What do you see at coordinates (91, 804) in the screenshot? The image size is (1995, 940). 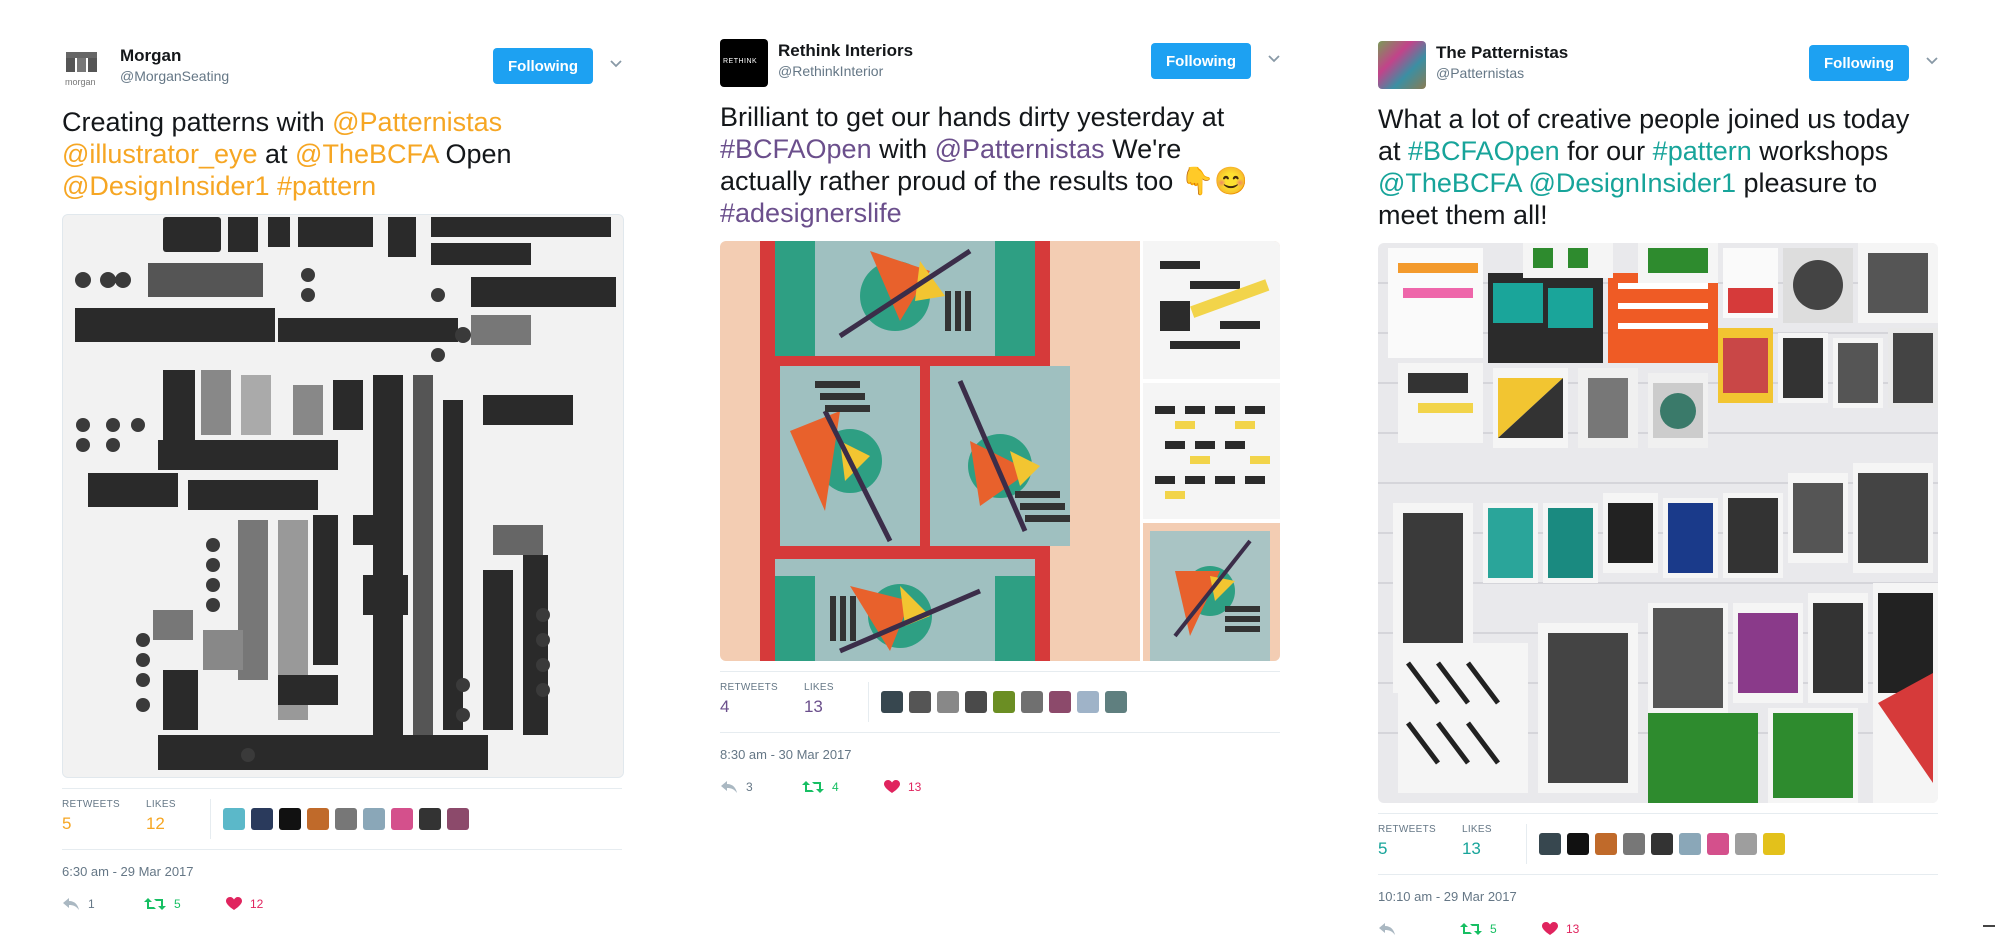 I see `retweets-label: RETWEETS` at bounding box center [91, 804].